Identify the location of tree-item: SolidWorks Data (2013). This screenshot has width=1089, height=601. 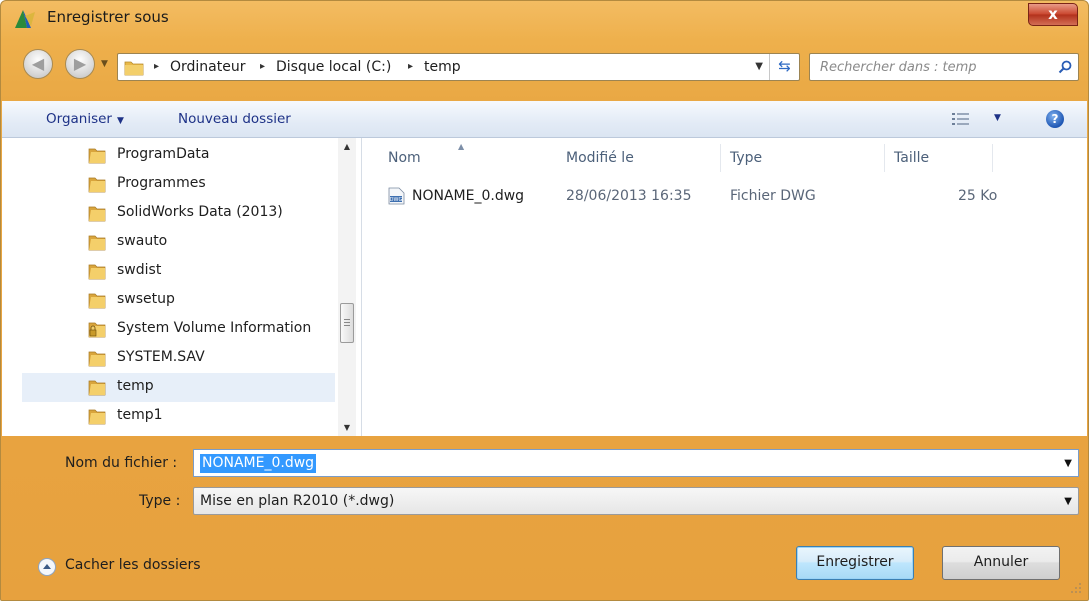
(178, 213).